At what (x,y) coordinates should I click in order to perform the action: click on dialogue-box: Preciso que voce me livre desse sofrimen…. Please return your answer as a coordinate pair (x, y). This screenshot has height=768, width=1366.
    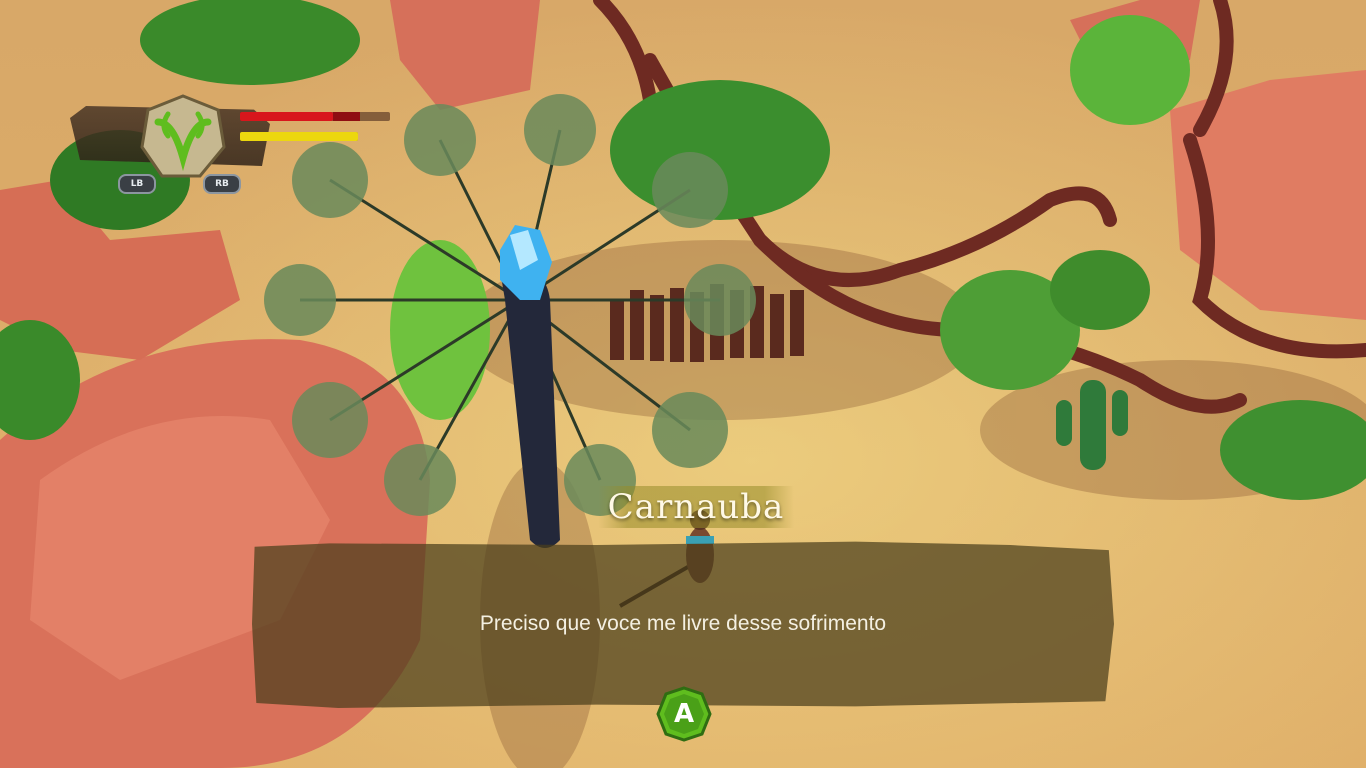
    Looking at the image, I should click on (683, 624).